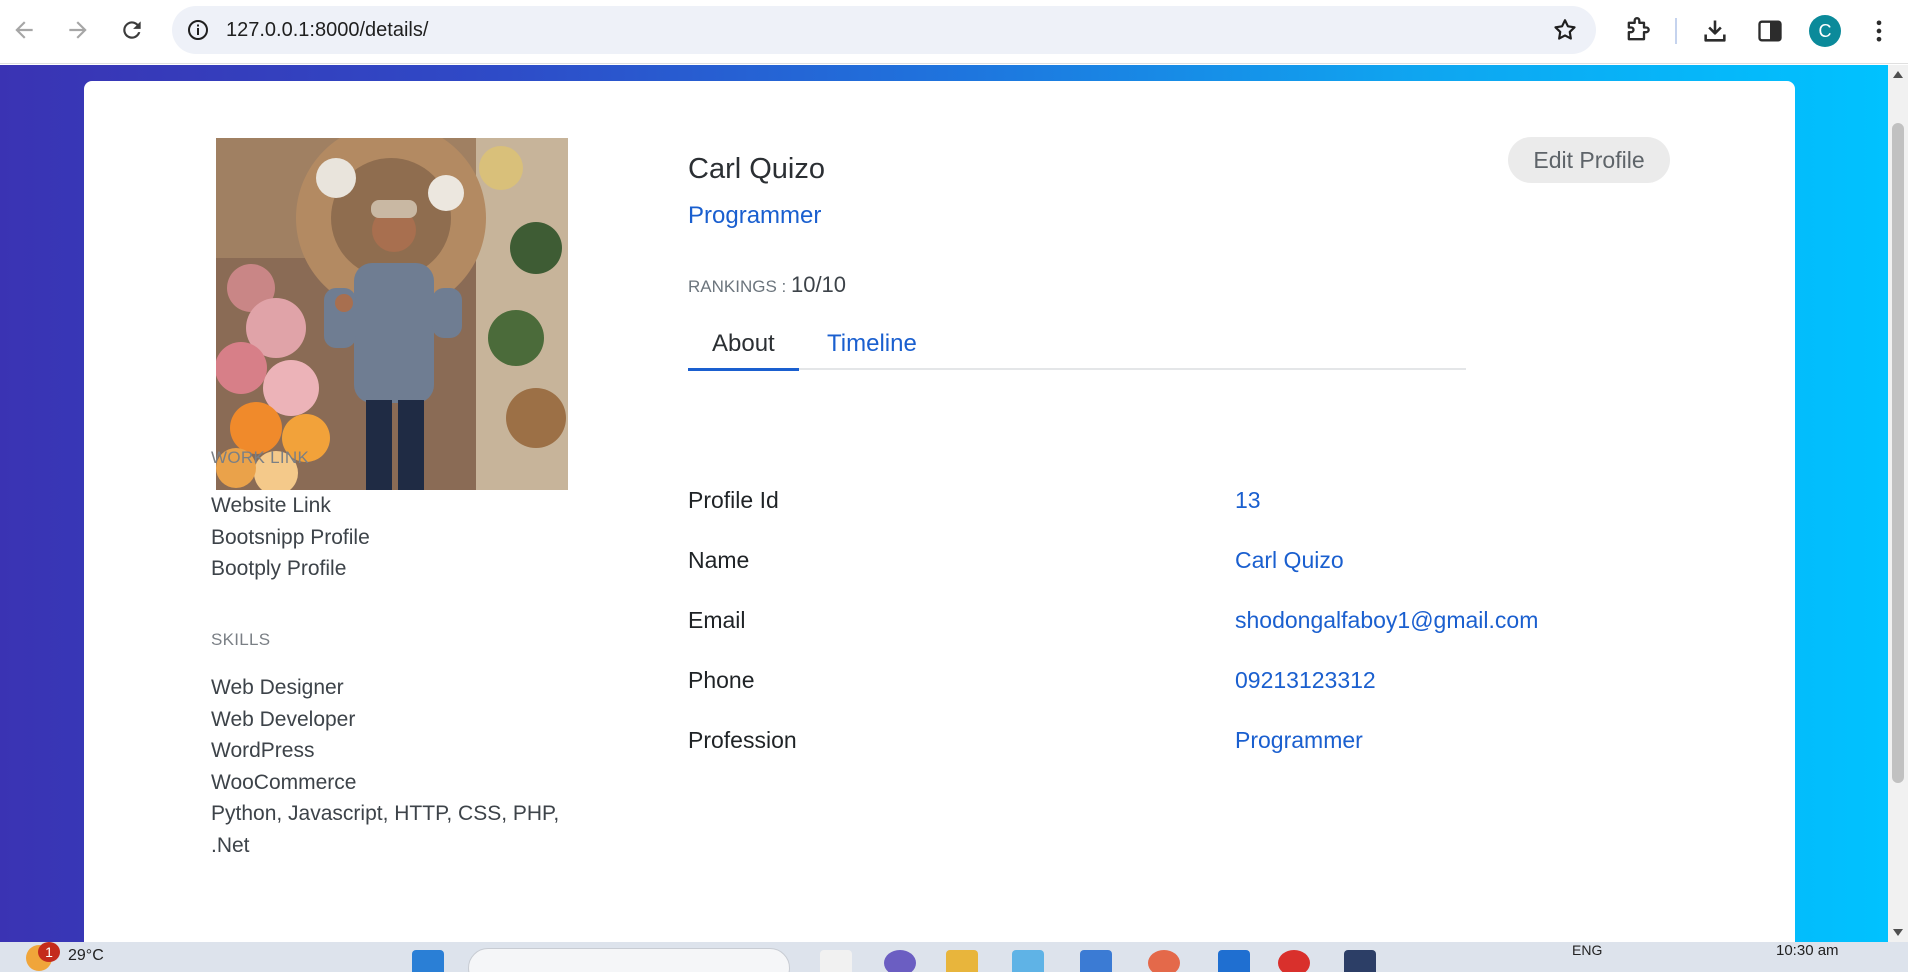 The image size is (1908, 972). Describe the element at coordinates (1188, 745) in the screenshot. I see `about-row-profession: Profession Programmer` at that location.